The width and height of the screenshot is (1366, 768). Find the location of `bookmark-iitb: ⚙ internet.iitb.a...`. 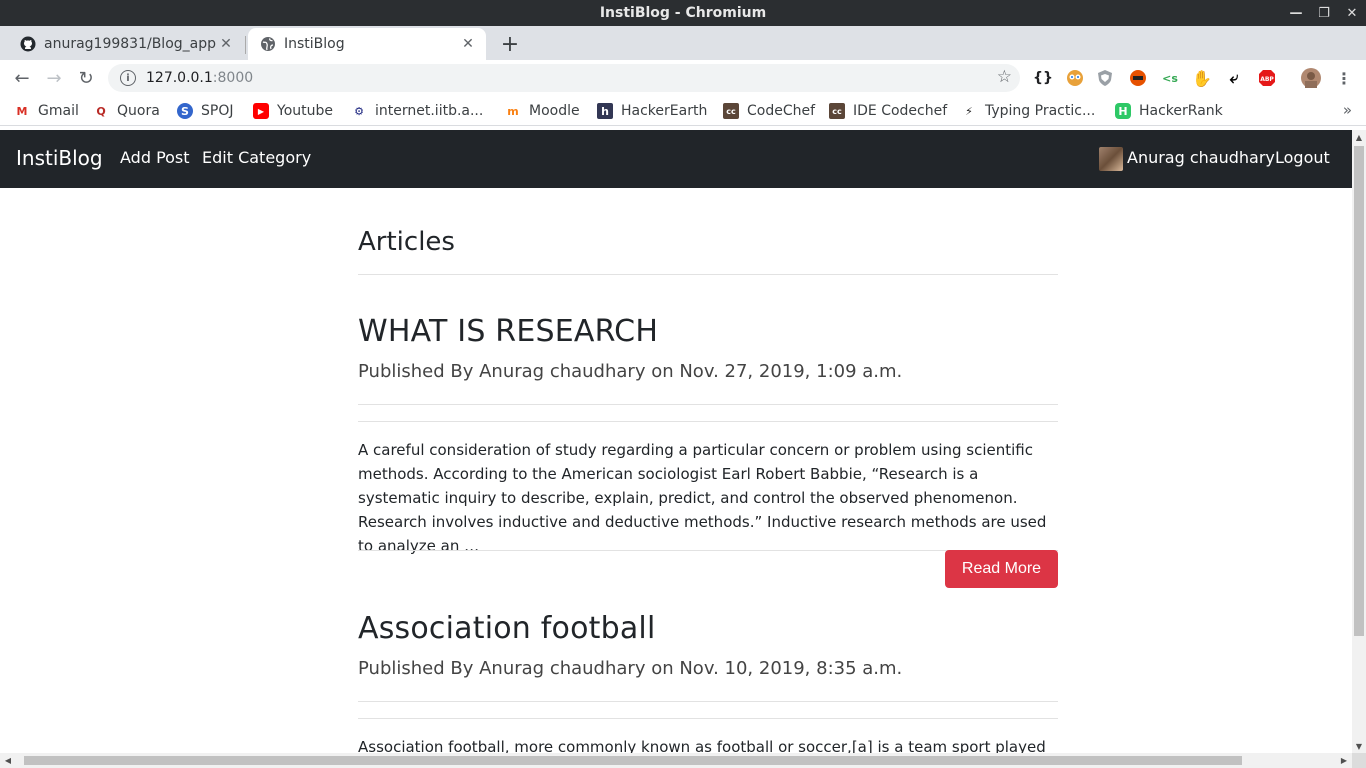

bookmark-iitb: ⚙ internet.iitb.a... is located at coordinates (417, 111).